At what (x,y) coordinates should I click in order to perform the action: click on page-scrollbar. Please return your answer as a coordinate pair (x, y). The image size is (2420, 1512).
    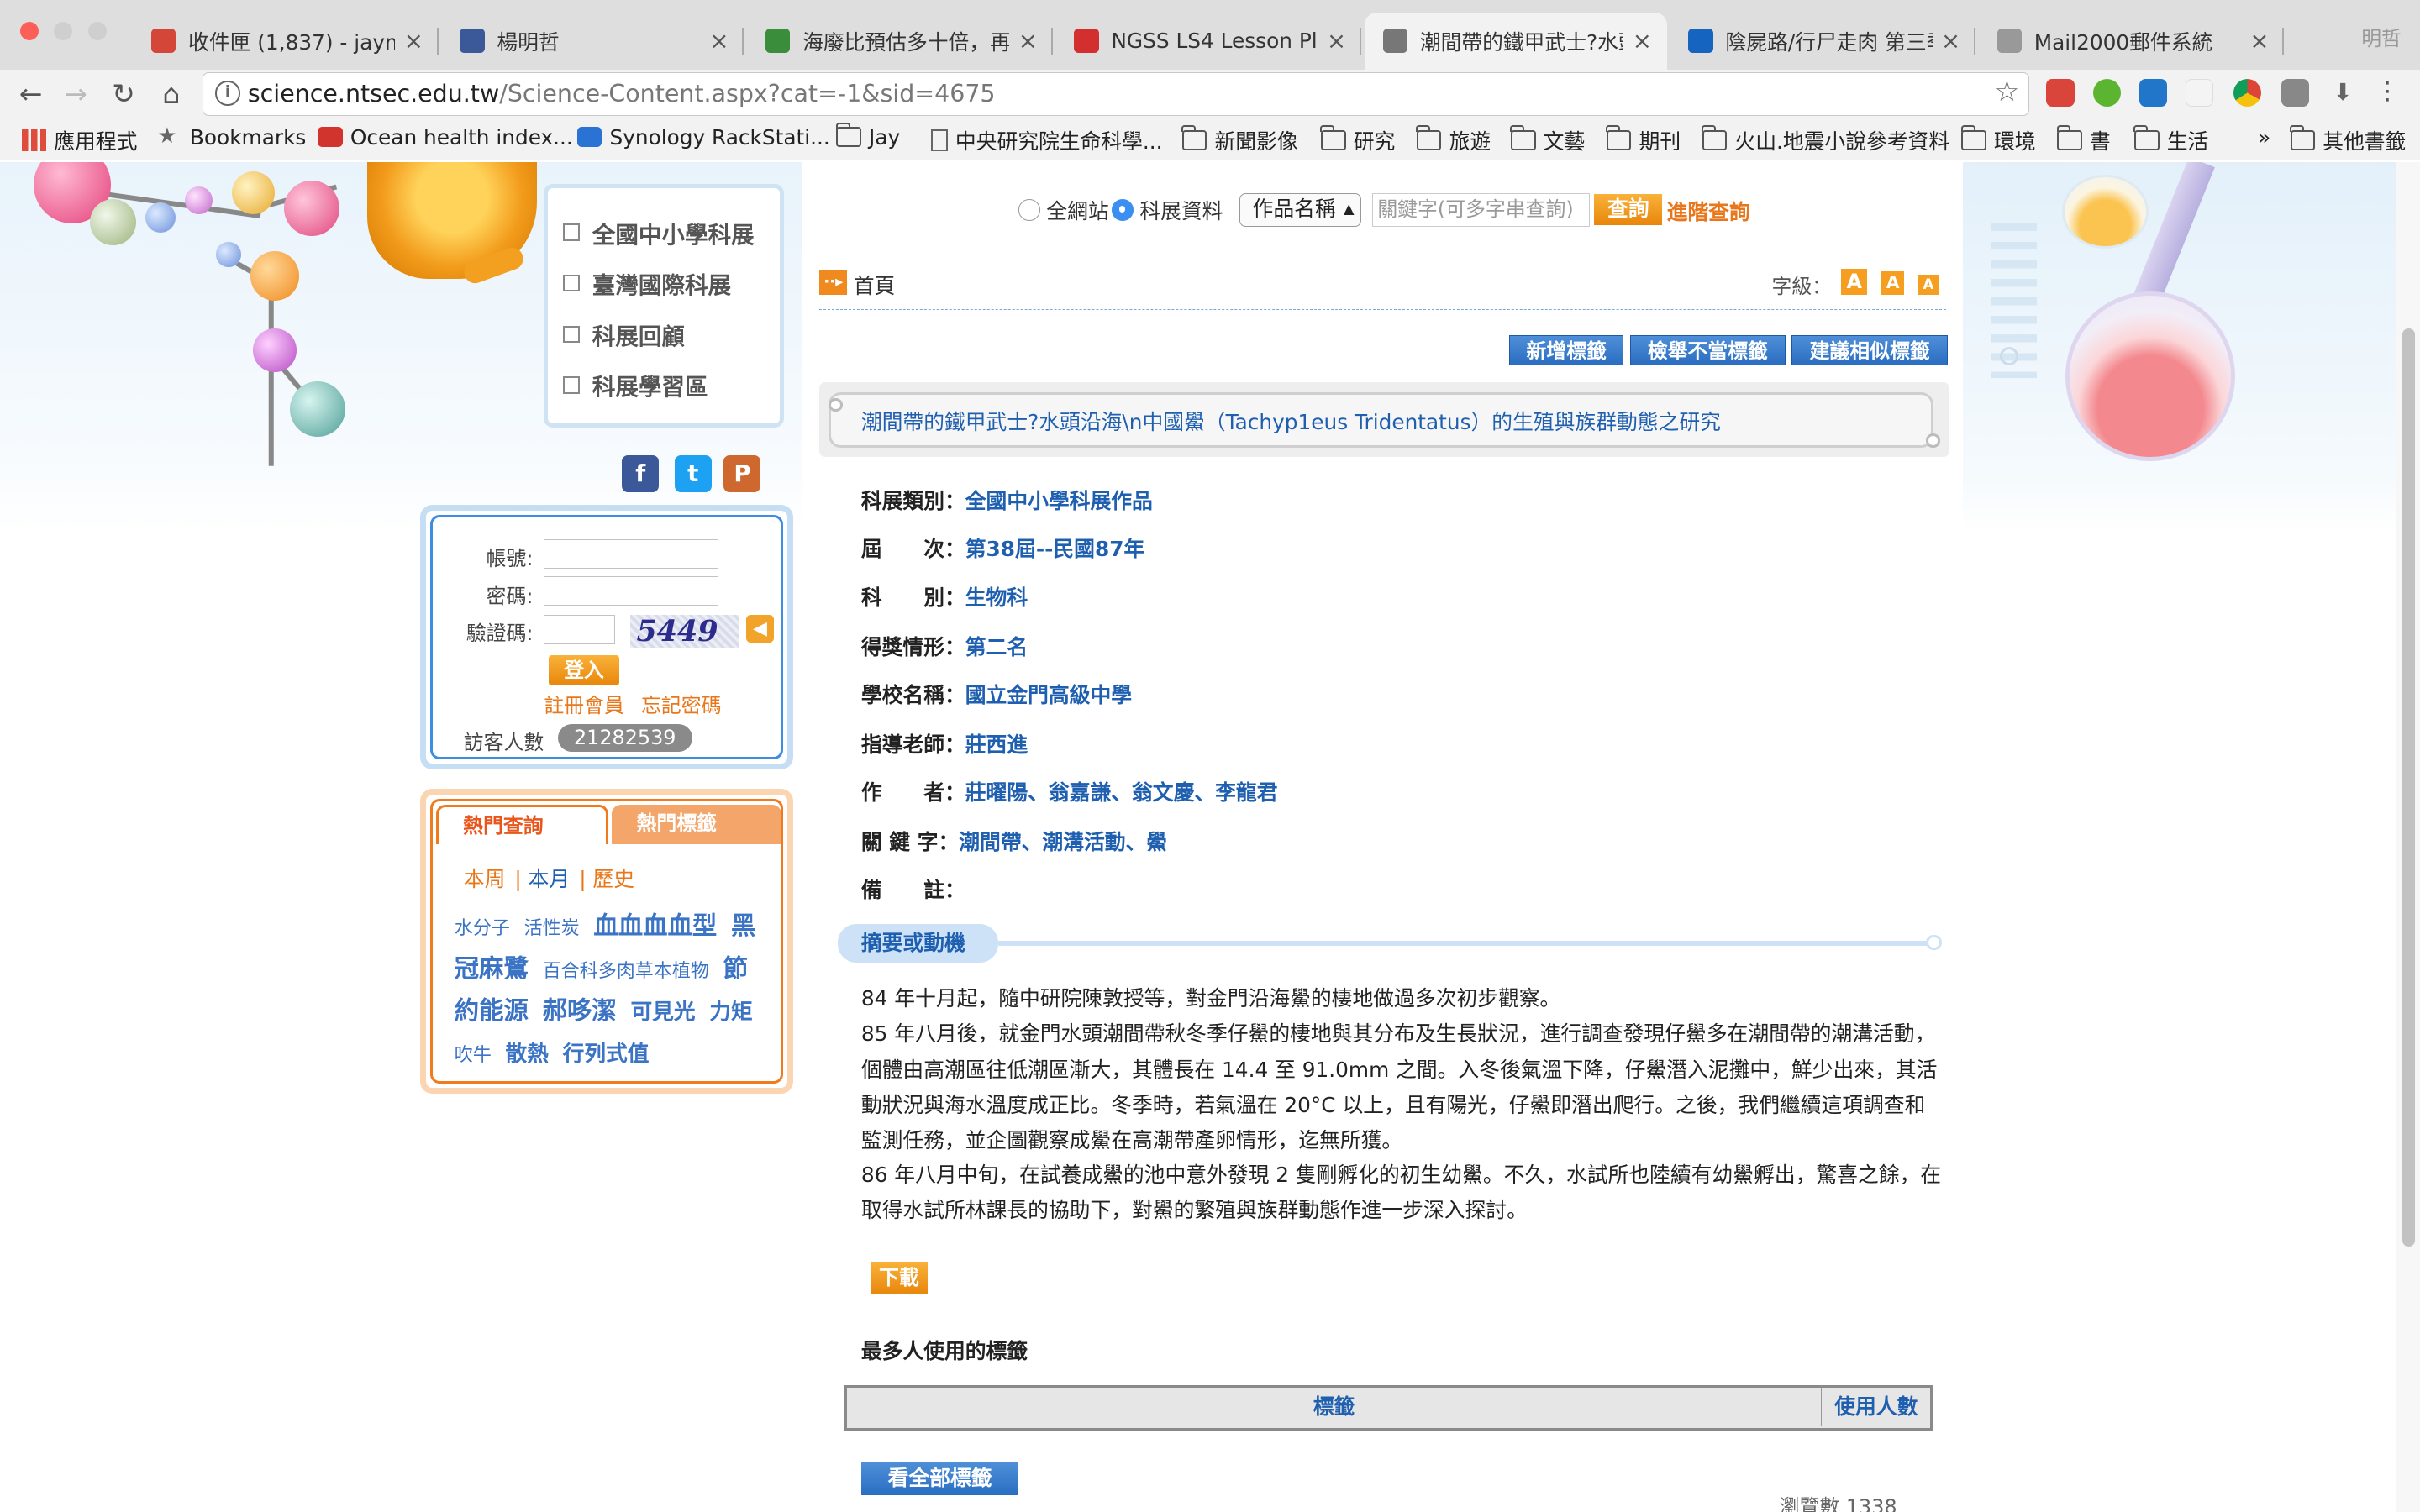
    Looking at the image, I should click on (2407, 836).